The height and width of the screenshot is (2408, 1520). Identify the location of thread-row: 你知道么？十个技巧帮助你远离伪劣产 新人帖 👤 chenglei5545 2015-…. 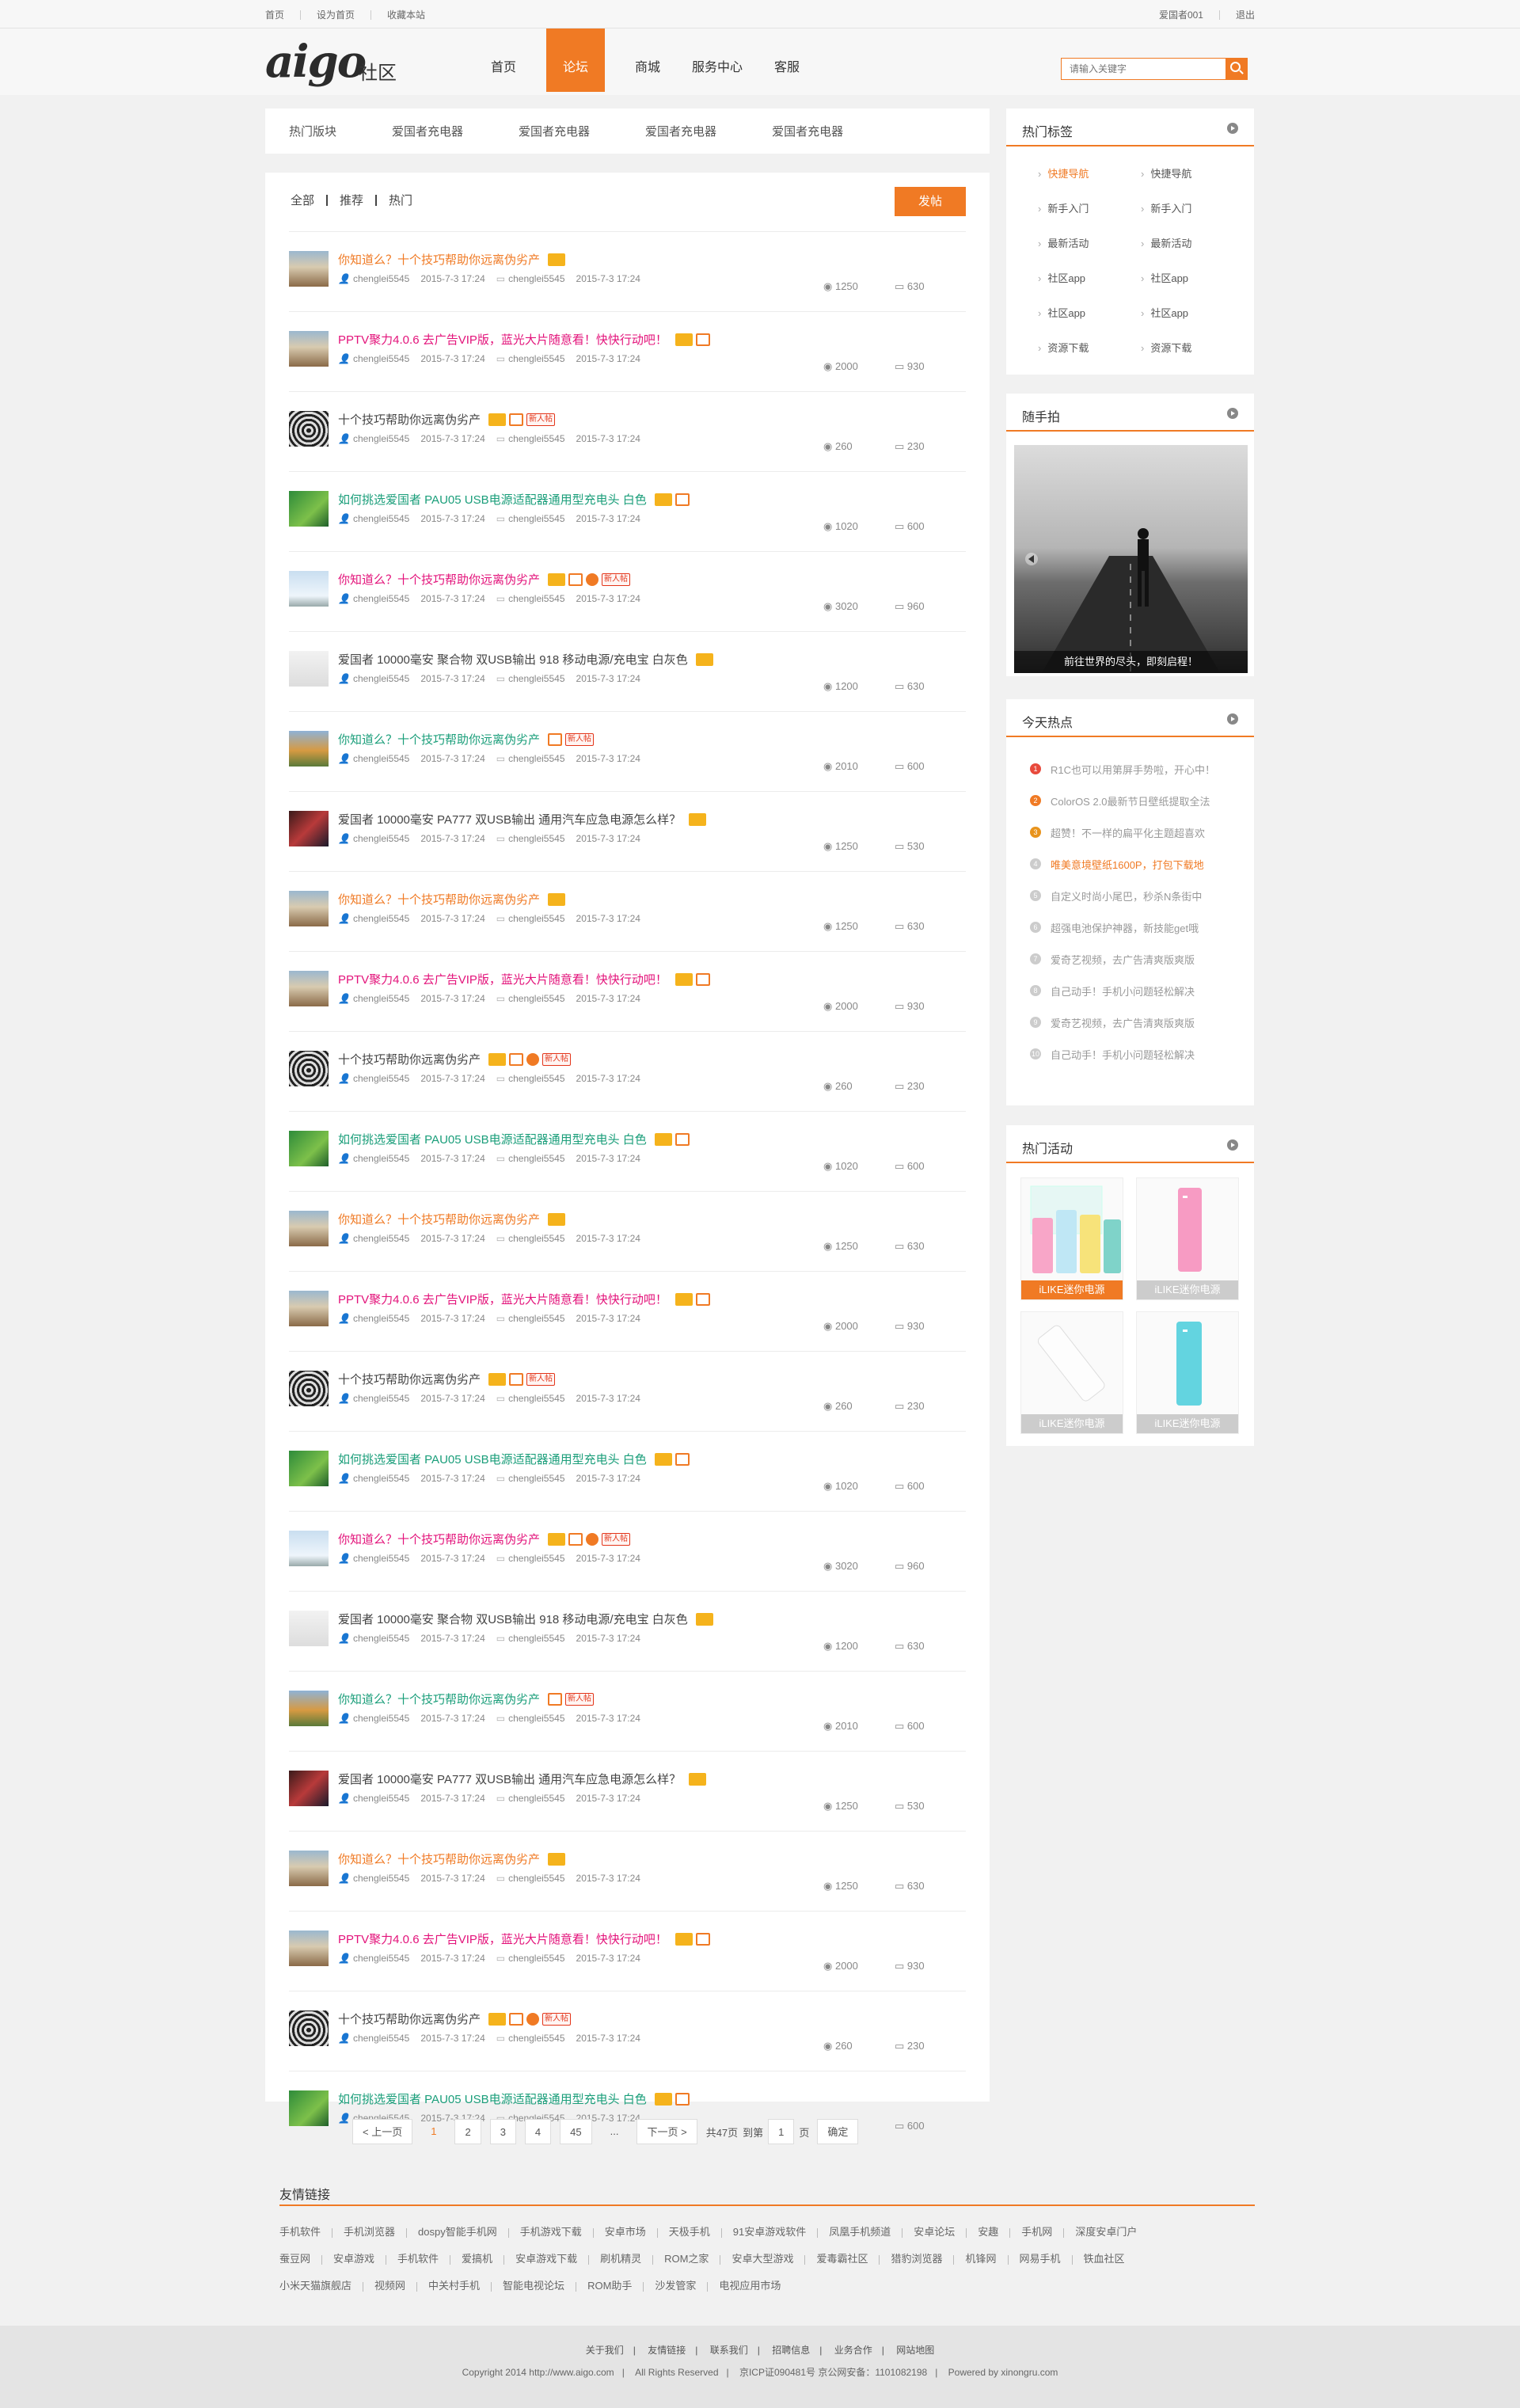
(627, 751).